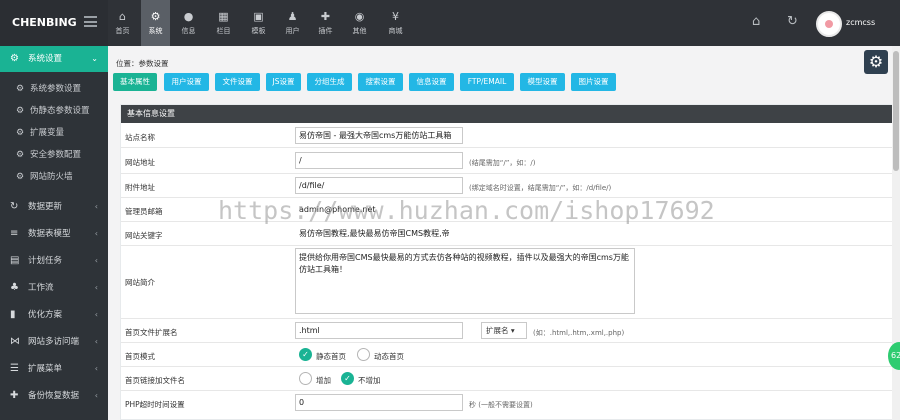  I want to click on keywords-input: 易仿帝国教程,最快最易仿帝国CMS教程,帝, so click(379, 233).